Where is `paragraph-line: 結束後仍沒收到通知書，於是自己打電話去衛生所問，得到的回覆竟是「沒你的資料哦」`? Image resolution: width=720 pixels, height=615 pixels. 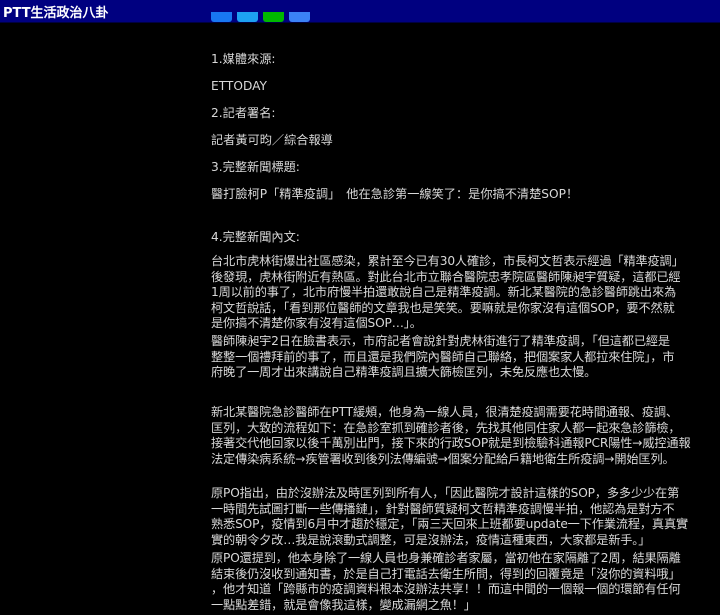 paragraph-line: 結束後仍沒收到通知書，於是自己打電話去衛生所問，得到的回覆竟是「沒你的資料哦」 is located at coordinates (446, 573).